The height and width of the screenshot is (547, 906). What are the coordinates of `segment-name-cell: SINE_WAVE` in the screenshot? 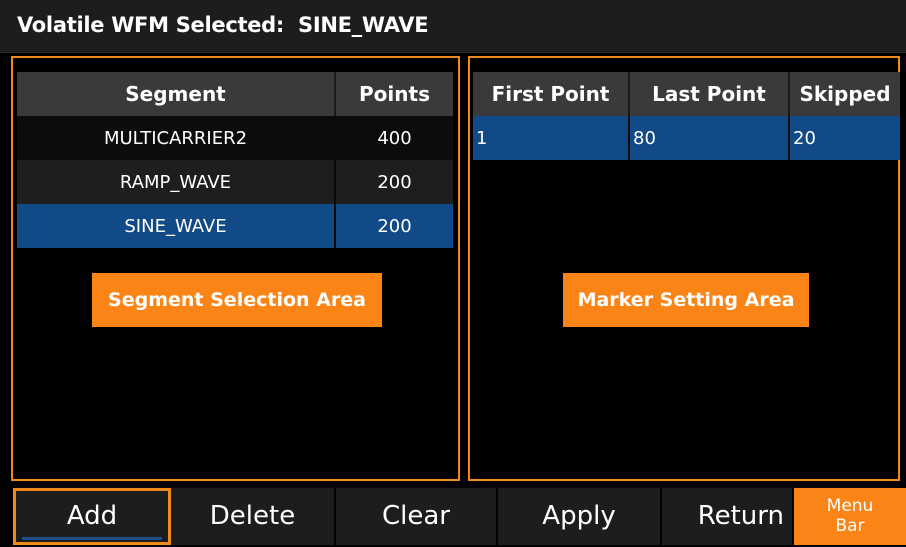 It's located at (176, 226).